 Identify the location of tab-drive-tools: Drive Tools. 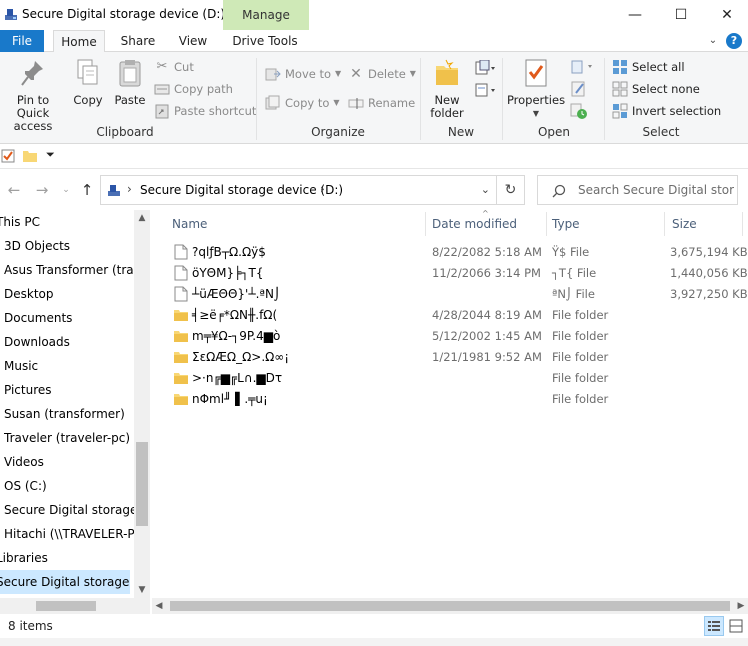
(265, 41).